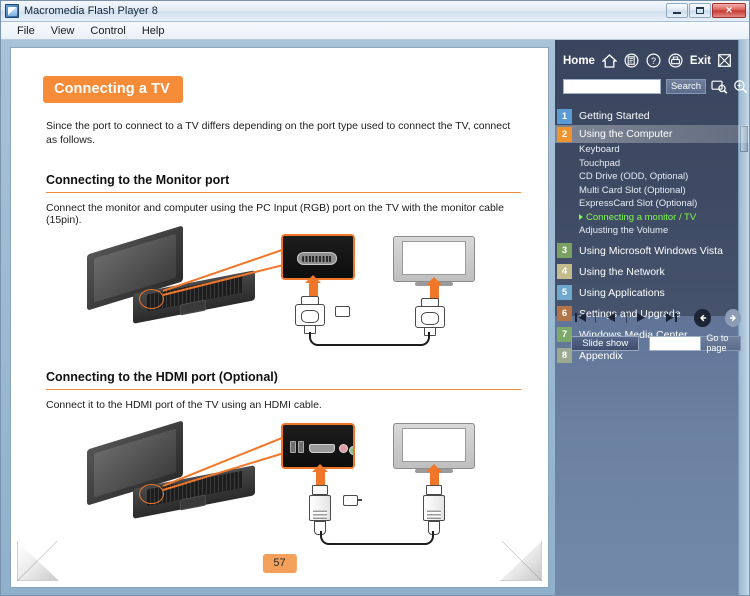  I want to click on contents-icon, so click(631, 60).